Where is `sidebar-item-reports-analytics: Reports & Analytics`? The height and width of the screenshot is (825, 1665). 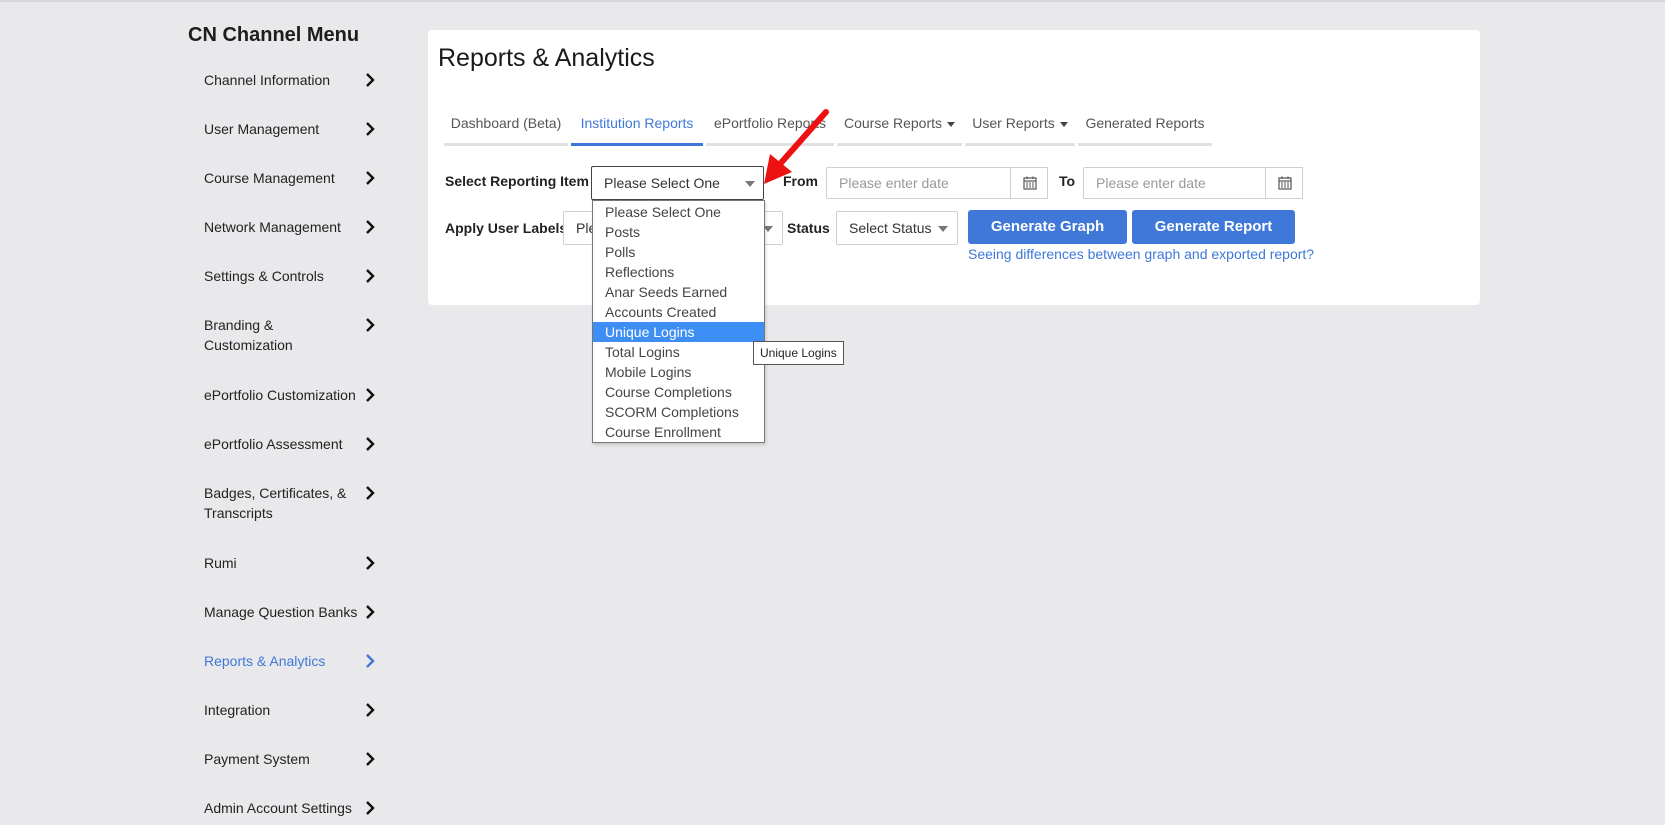 sidebar-item-reports-analytics: Reports & Analytics is located at coordinates (292, 661).